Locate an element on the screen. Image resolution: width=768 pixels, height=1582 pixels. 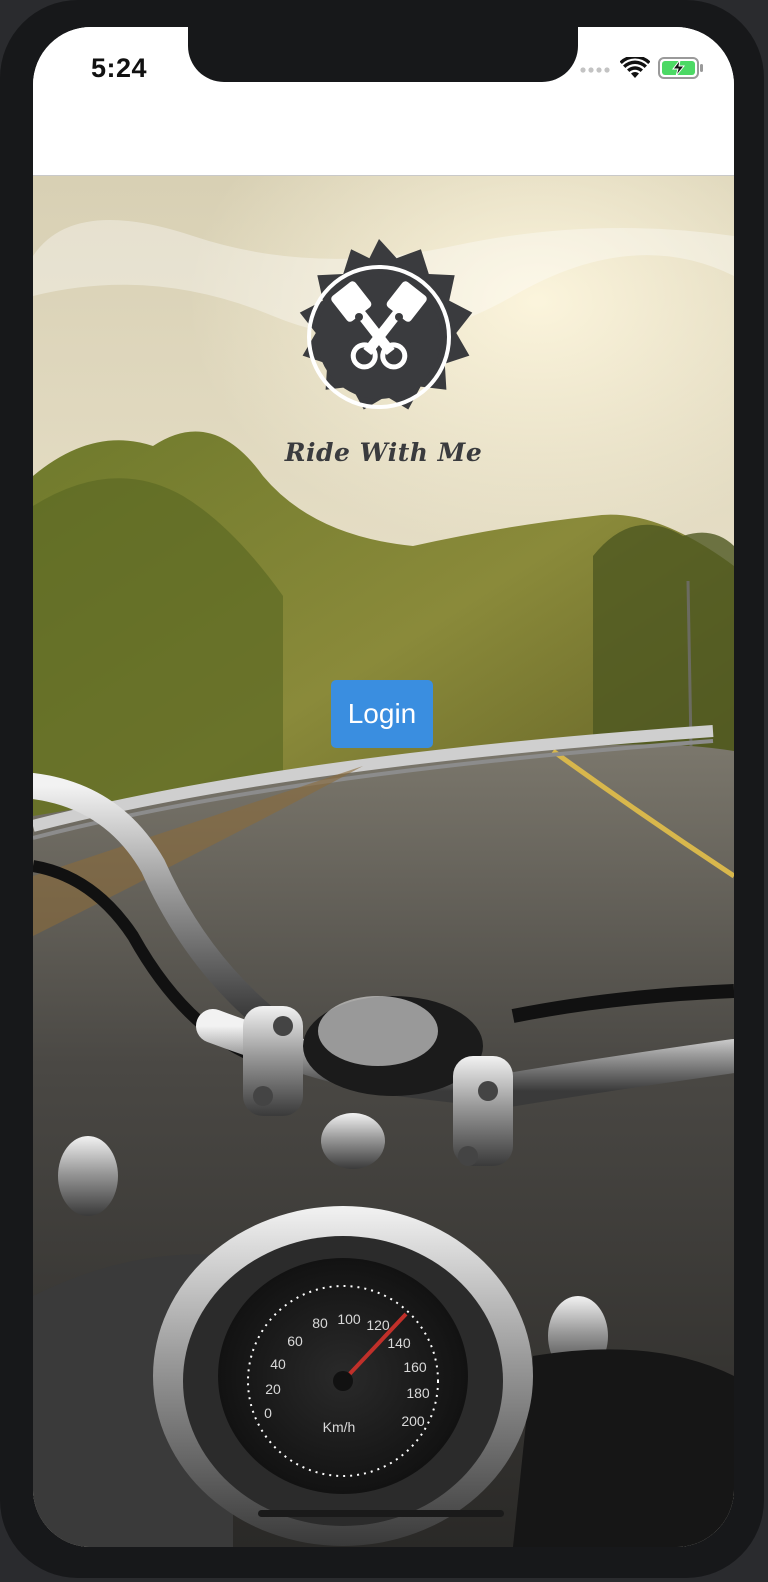
svg-text: 160 is located at coordinates (415, 1367).